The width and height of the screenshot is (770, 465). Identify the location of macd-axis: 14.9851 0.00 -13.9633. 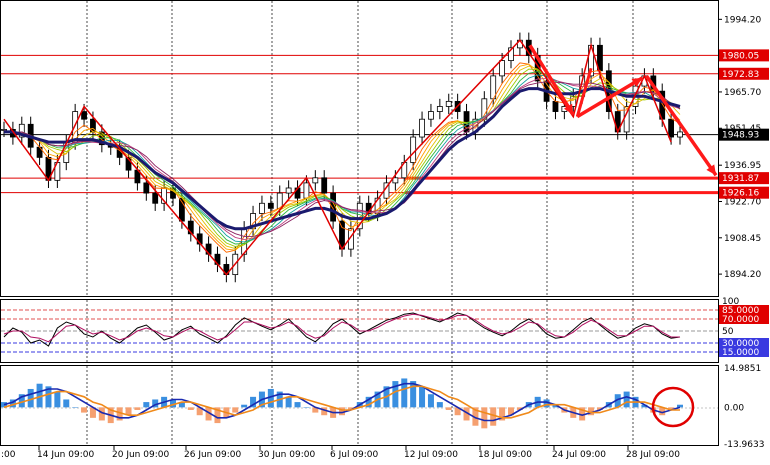
(744, 407).